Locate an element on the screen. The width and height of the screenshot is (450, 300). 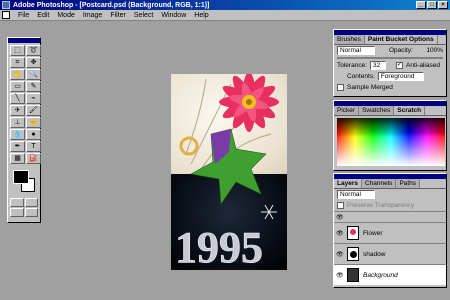
anti-aliased-label: Anti-aliased is located at coordinates (423, 65).